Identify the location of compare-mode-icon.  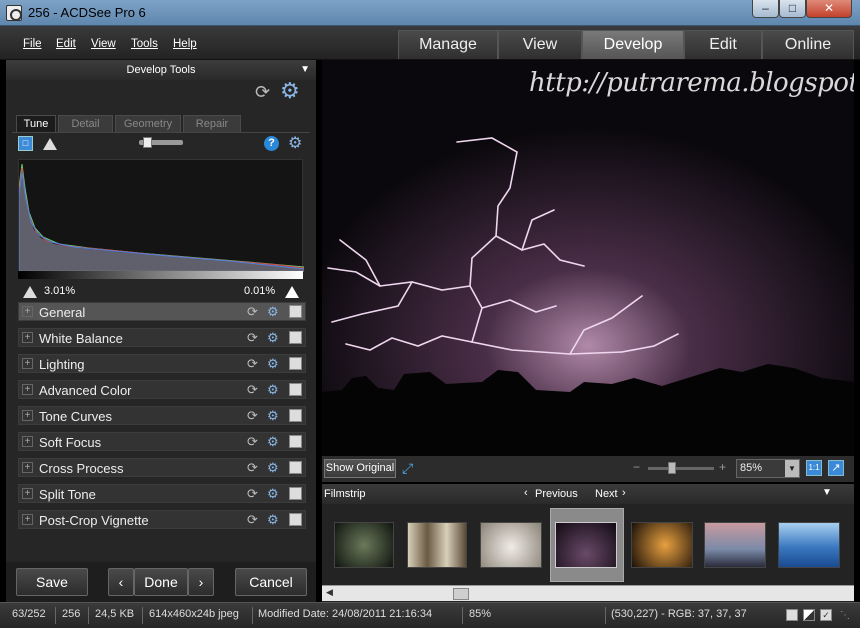
(809, 615).